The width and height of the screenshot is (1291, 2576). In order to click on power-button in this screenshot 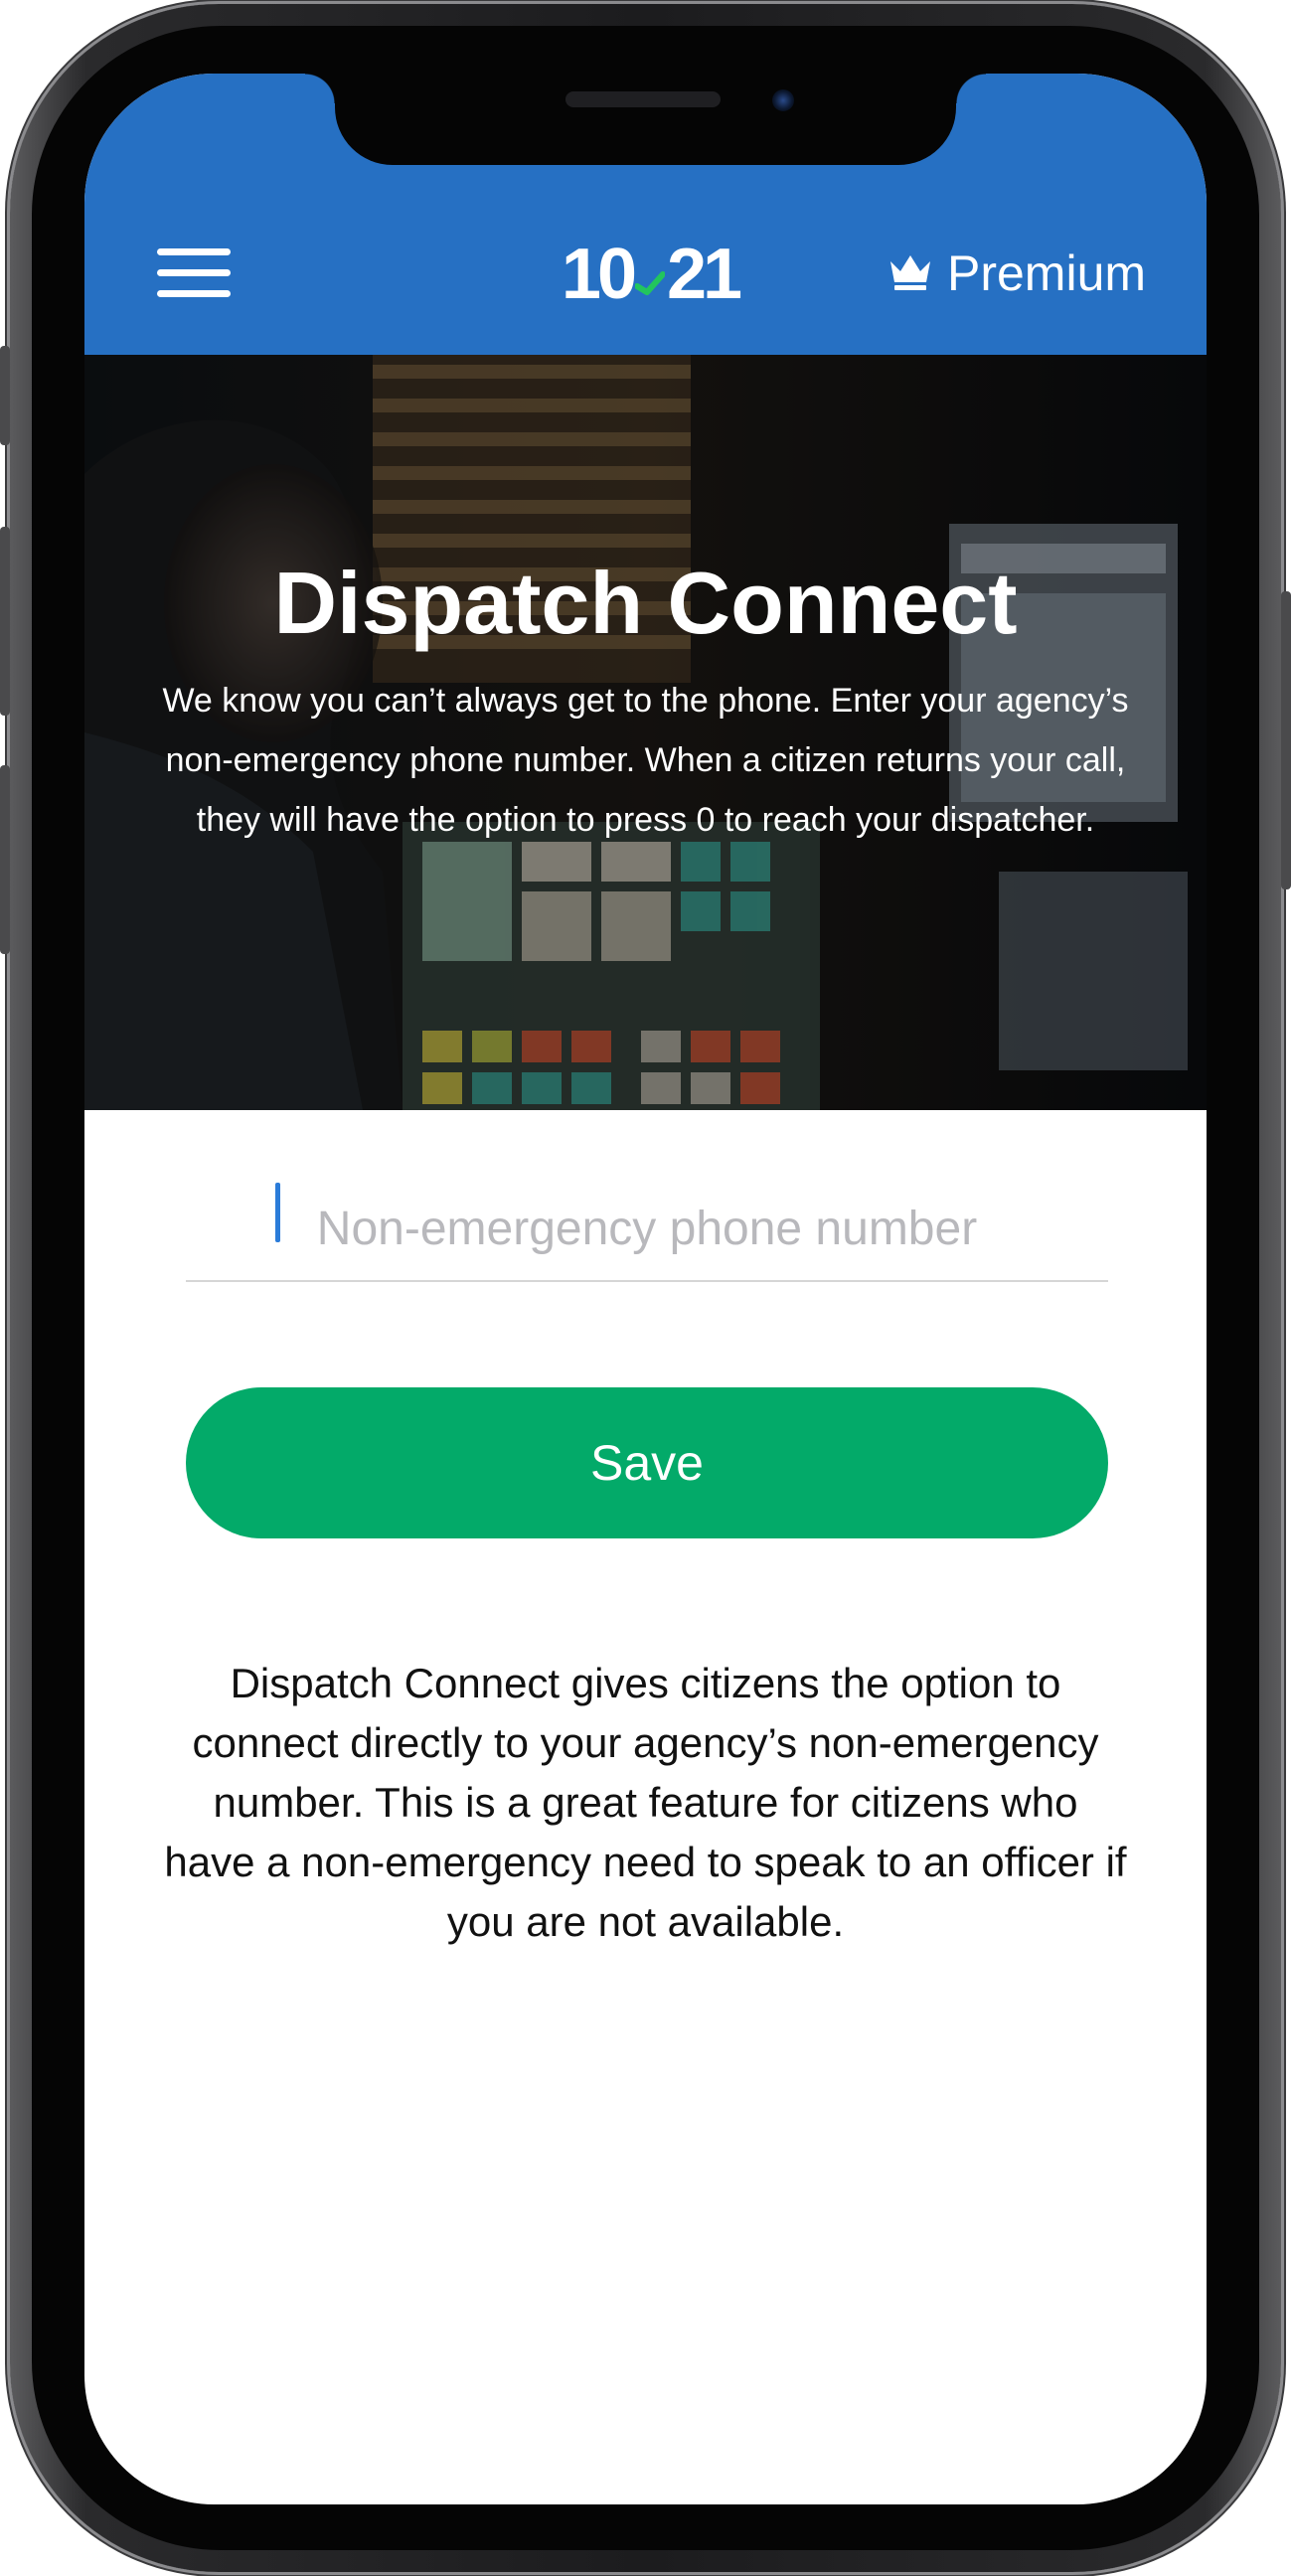, I will do `click(1286, 740)`.